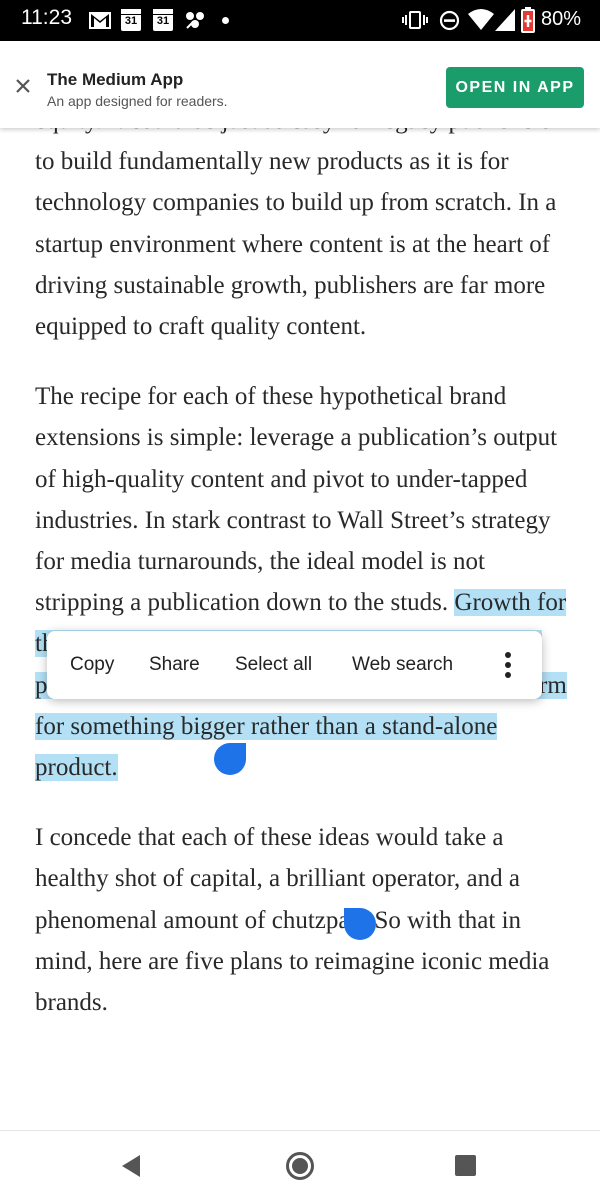  I want to click on text-selection-menu: Copy Share Select all Web search, so click(294, 665).